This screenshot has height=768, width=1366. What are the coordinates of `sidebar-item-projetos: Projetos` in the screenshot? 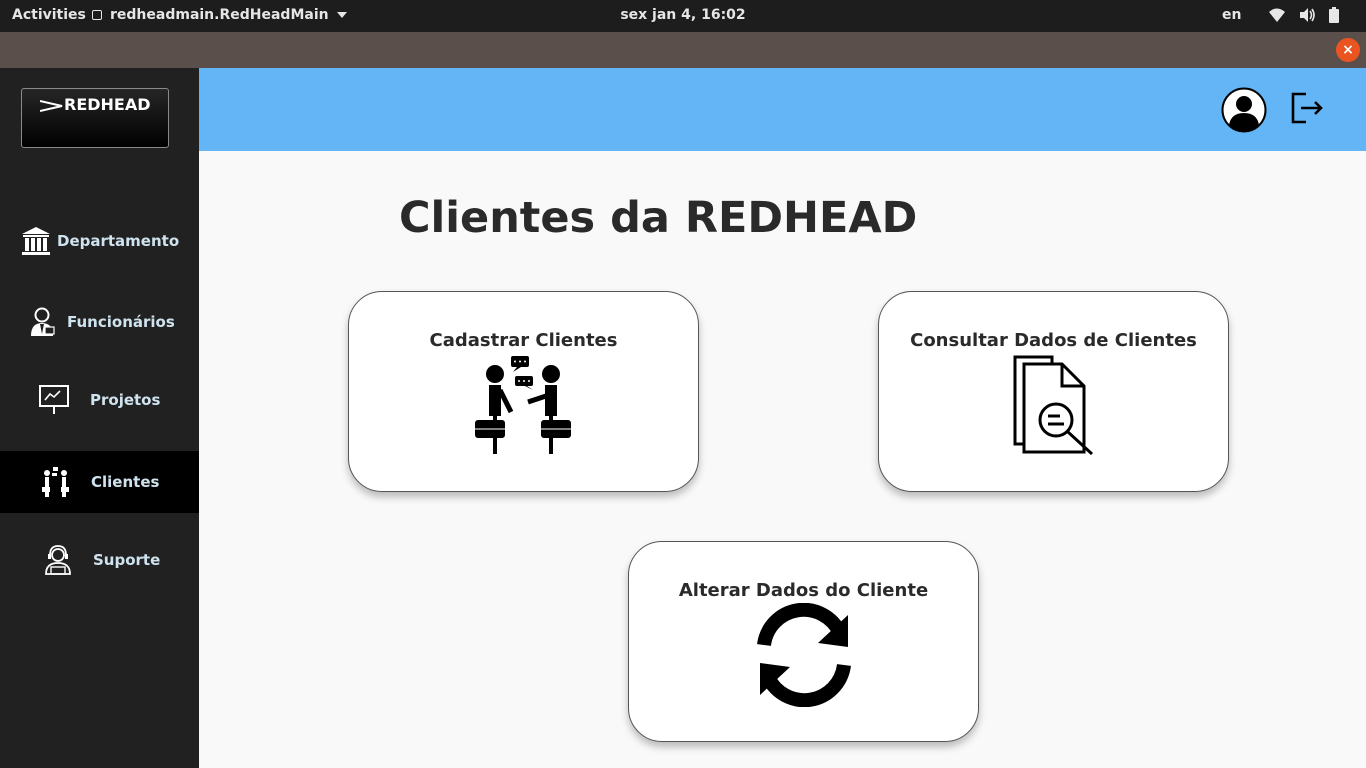 It's located at (99, 400).